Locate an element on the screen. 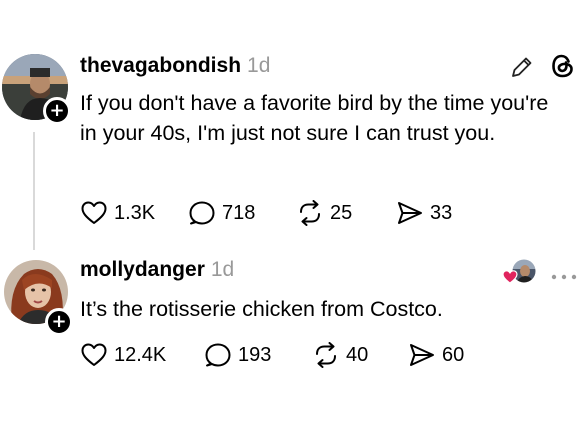  repost-icon is located at coordinates (326, 355).